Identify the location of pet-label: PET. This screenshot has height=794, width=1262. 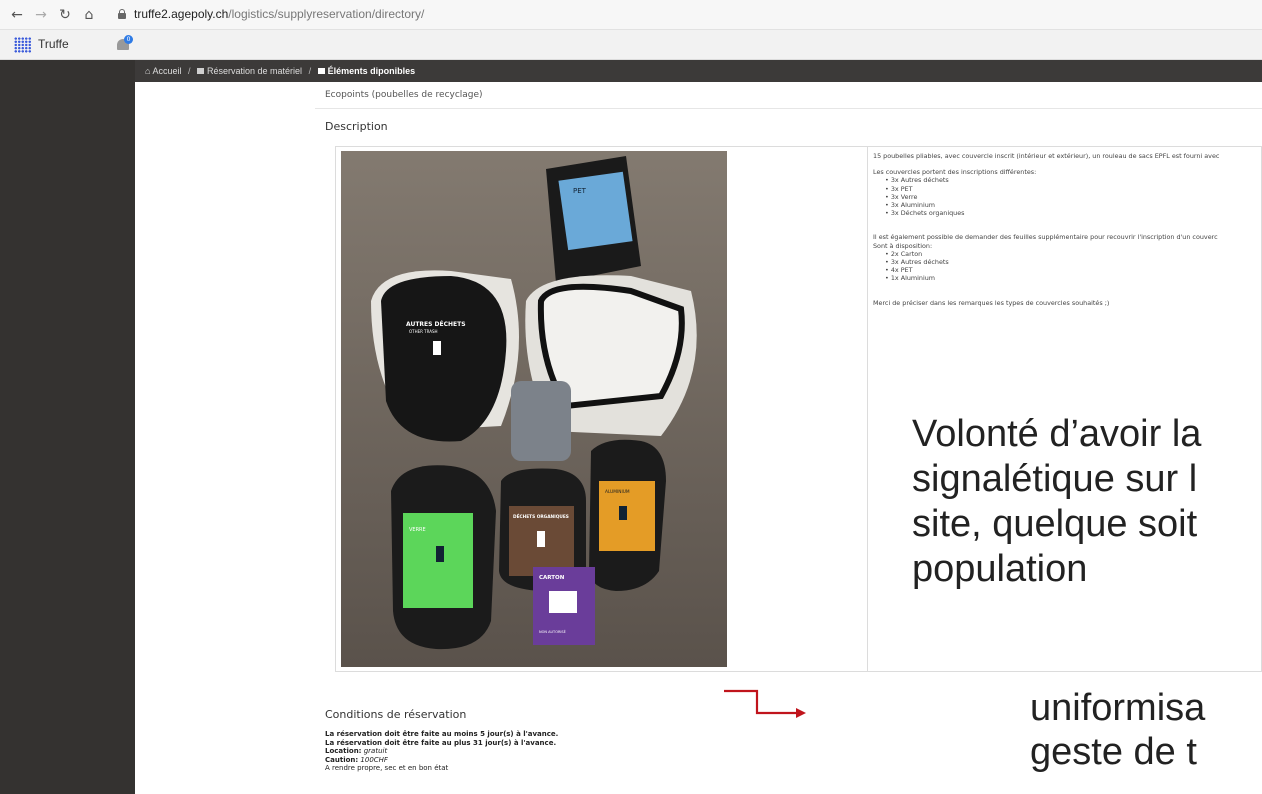
(580, 191).